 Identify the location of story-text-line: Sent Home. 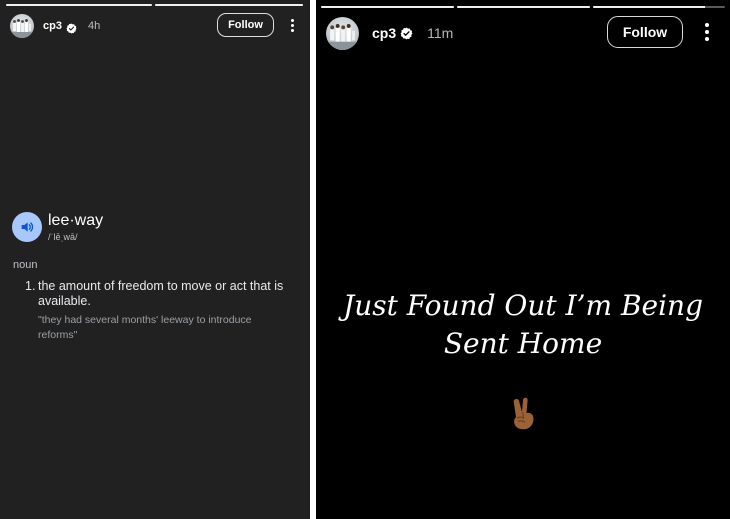
(523, 343).